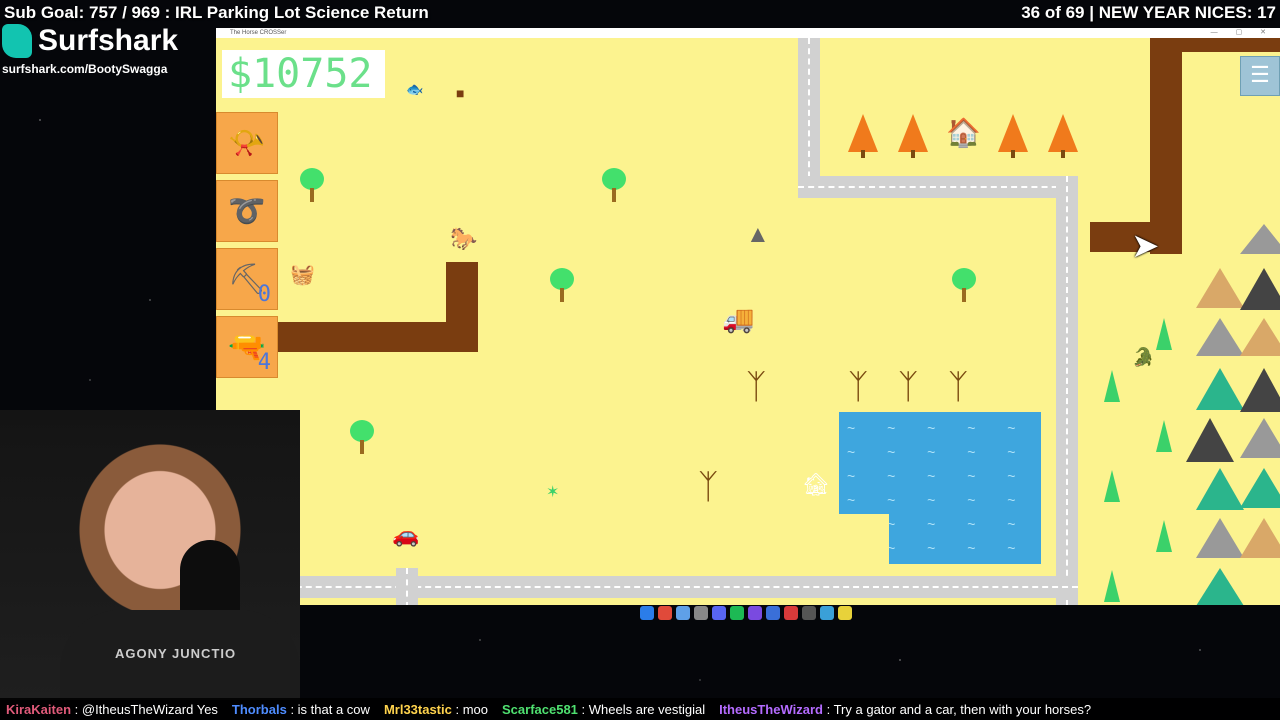  Describe the element at coordinates (150, 555) in the screenshot. I see `webcam-feed: AGONY JUNCTIO` at that location.